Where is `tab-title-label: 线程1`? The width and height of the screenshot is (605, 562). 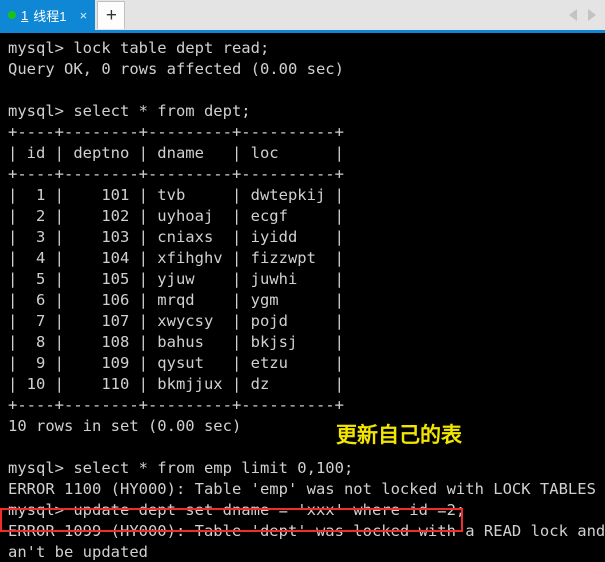 tab-title-label: 线程1 is located at coordinates (50, 16).